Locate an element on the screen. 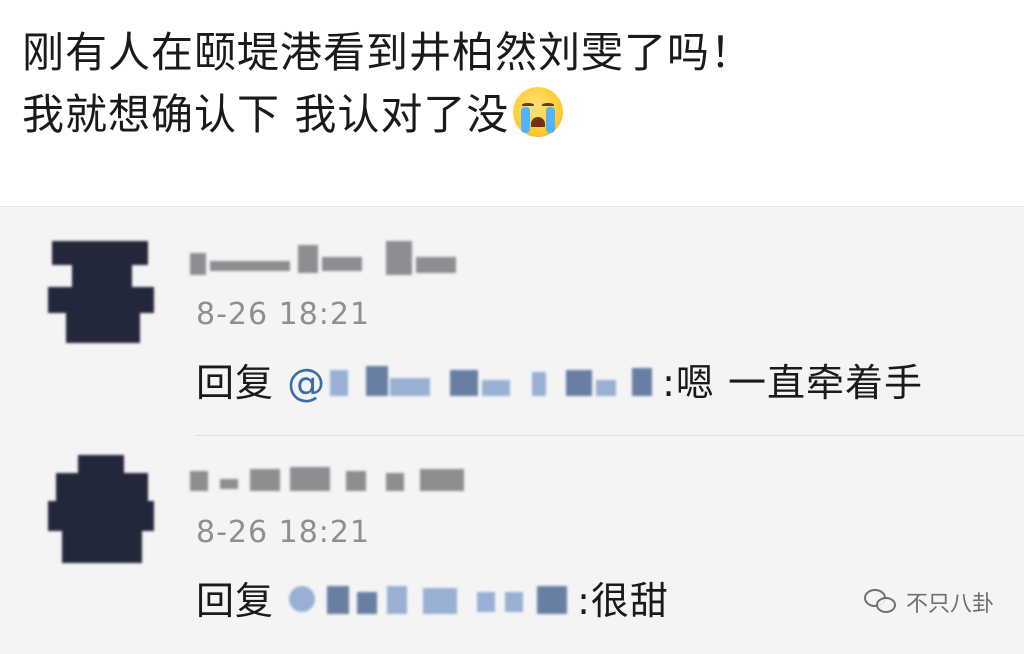 This screenshot has width=1024, height=654. wechat-icon is located at coordinates (880, 602).